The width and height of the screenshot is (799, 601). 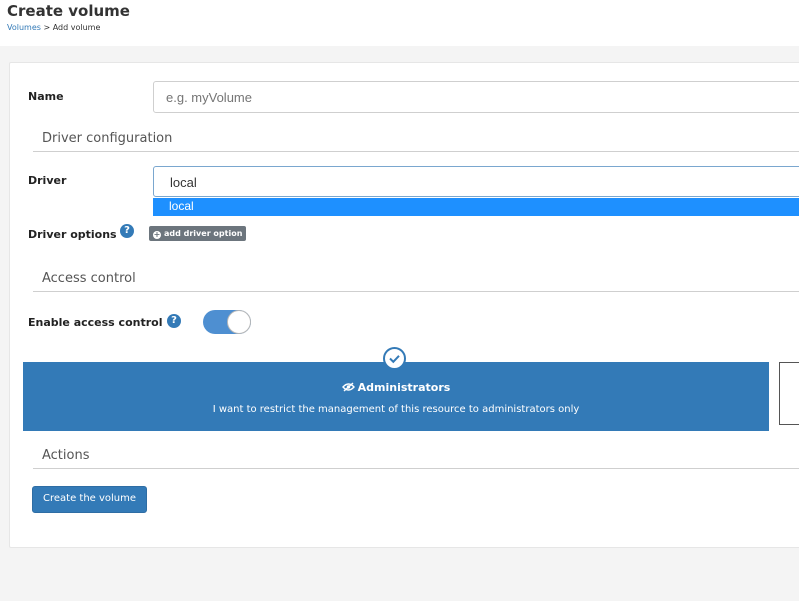 What do you see at coordinates (404, 387) in the screenshot?
I see `administrators-title: Administrators` at bounding box center [404, 387].